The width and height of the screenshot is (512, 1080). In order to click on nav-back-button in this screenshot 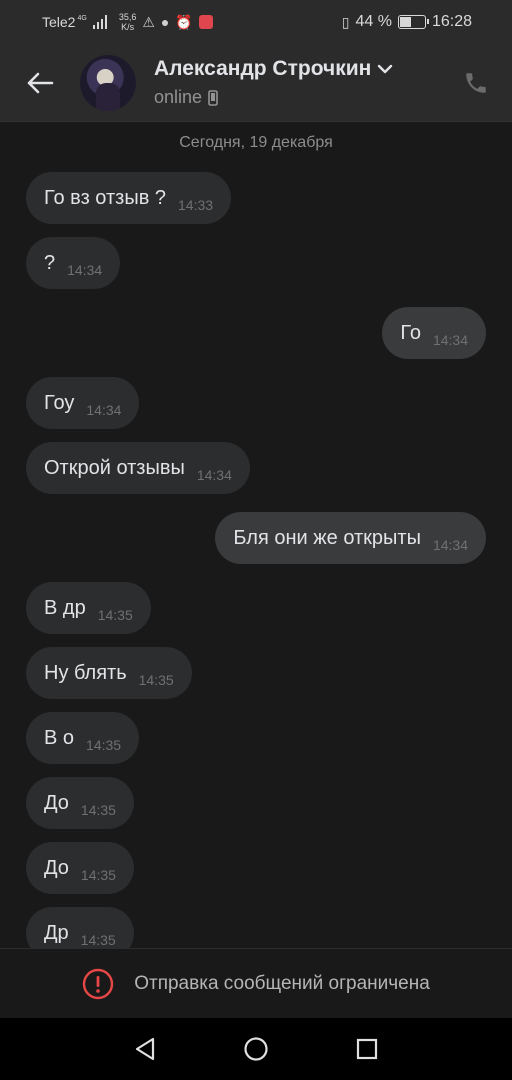, I will do `click(145, 1049)`.